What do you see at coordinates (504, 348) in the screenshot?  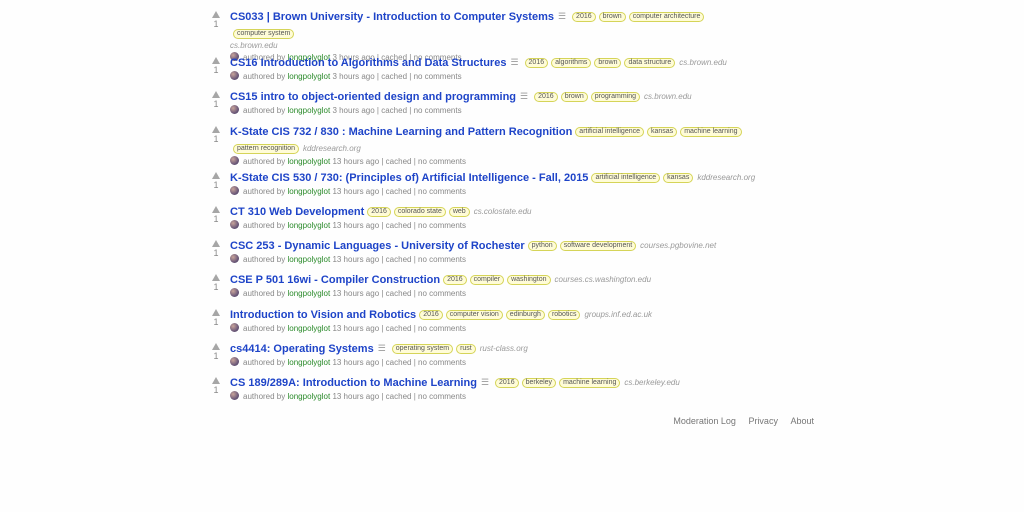 I see `story-domain: rust-class.org` at bounding box center [504, 348].